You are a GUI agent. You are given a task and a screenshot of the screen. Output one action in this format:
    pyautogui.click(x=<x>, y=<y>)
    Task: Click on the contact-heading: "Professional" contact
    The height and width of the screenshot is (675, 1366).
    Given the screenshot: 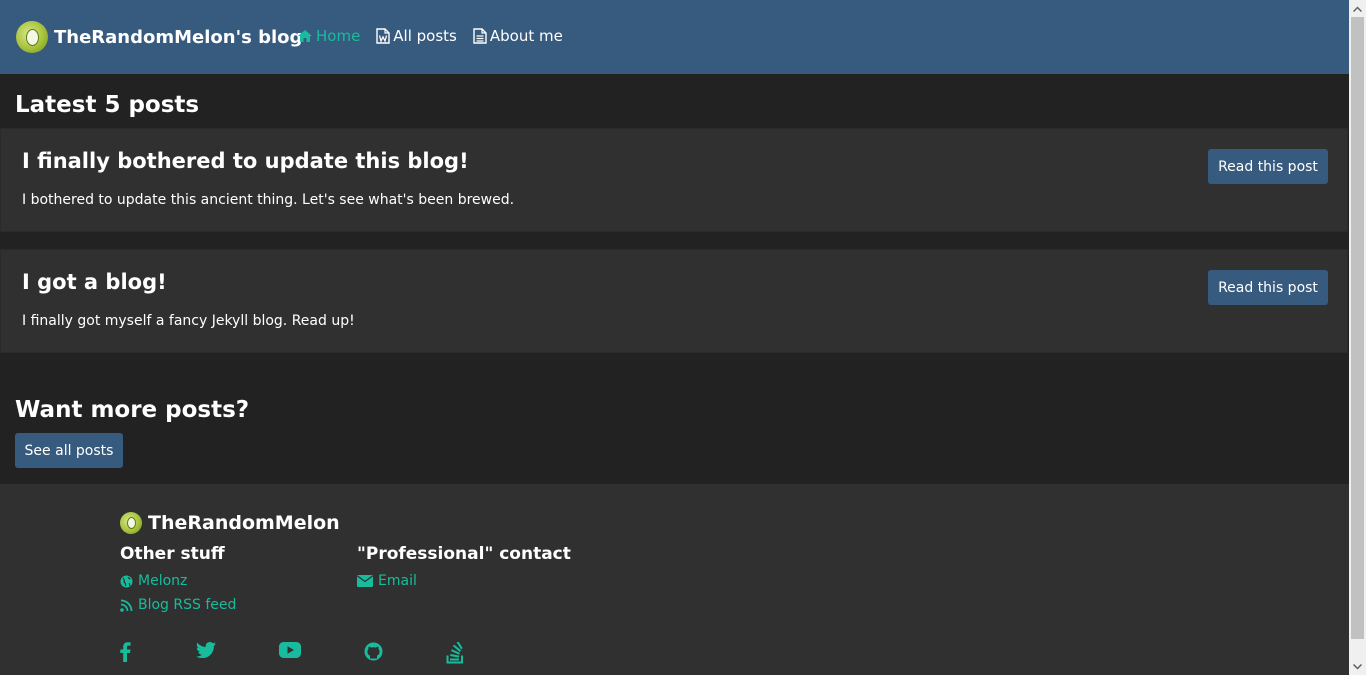 What is the action you would take?
    pyautogui.click(x=464, y=554)
    